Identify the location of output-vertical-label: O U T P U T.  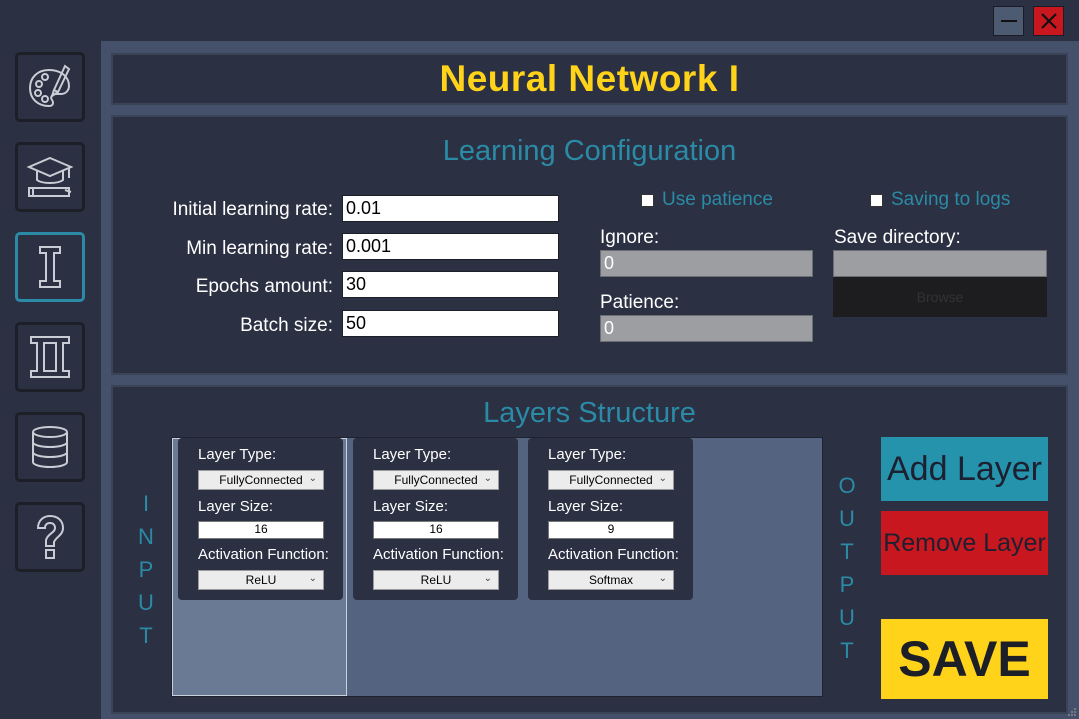
(847, 568).